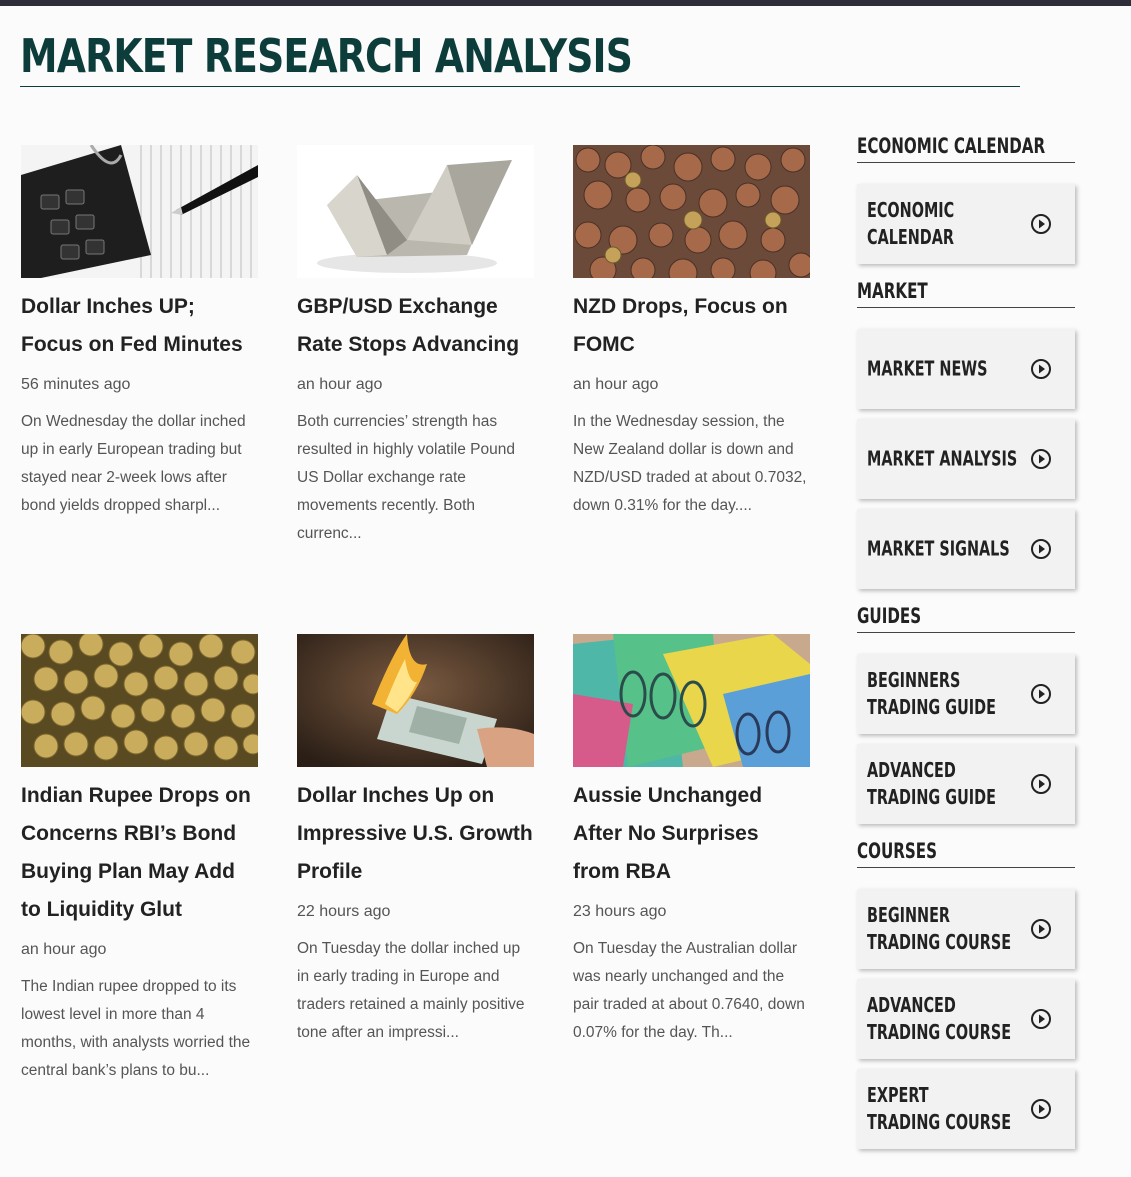 Image resolution: width=1131 pixels, height=1177 pixels. Describe the element at coordinates (931, 783) in the screenshot. I see `button-label: ADVANCED TRADING GUIDE` at that location.